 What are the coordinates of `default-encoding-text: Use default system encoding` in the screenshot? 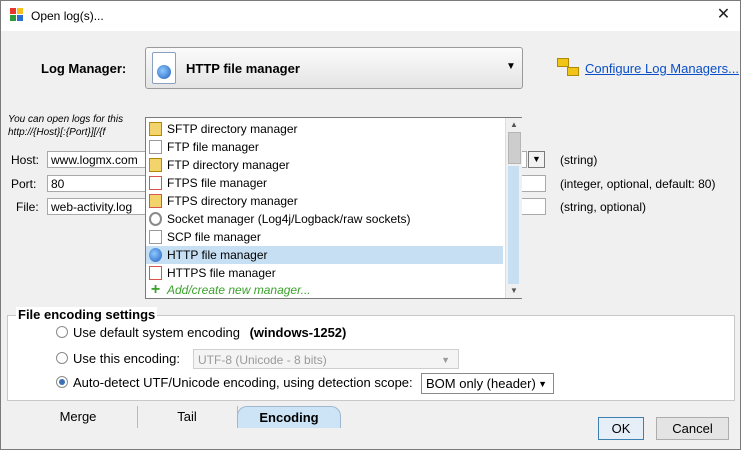 It's located at (156, 332).